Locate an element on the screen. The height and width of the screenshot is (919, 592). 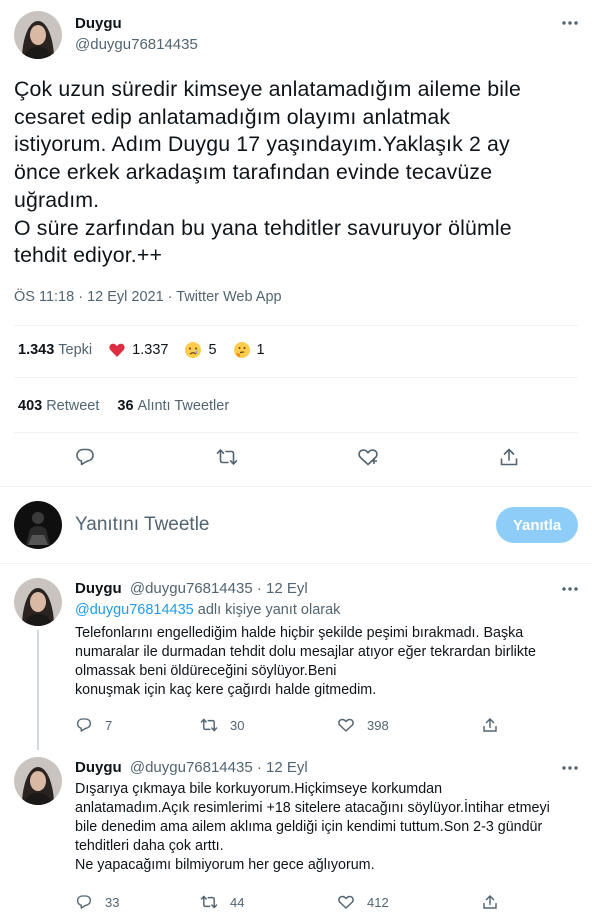
reply-action-like: 398 is located at coordinates (363, 725).